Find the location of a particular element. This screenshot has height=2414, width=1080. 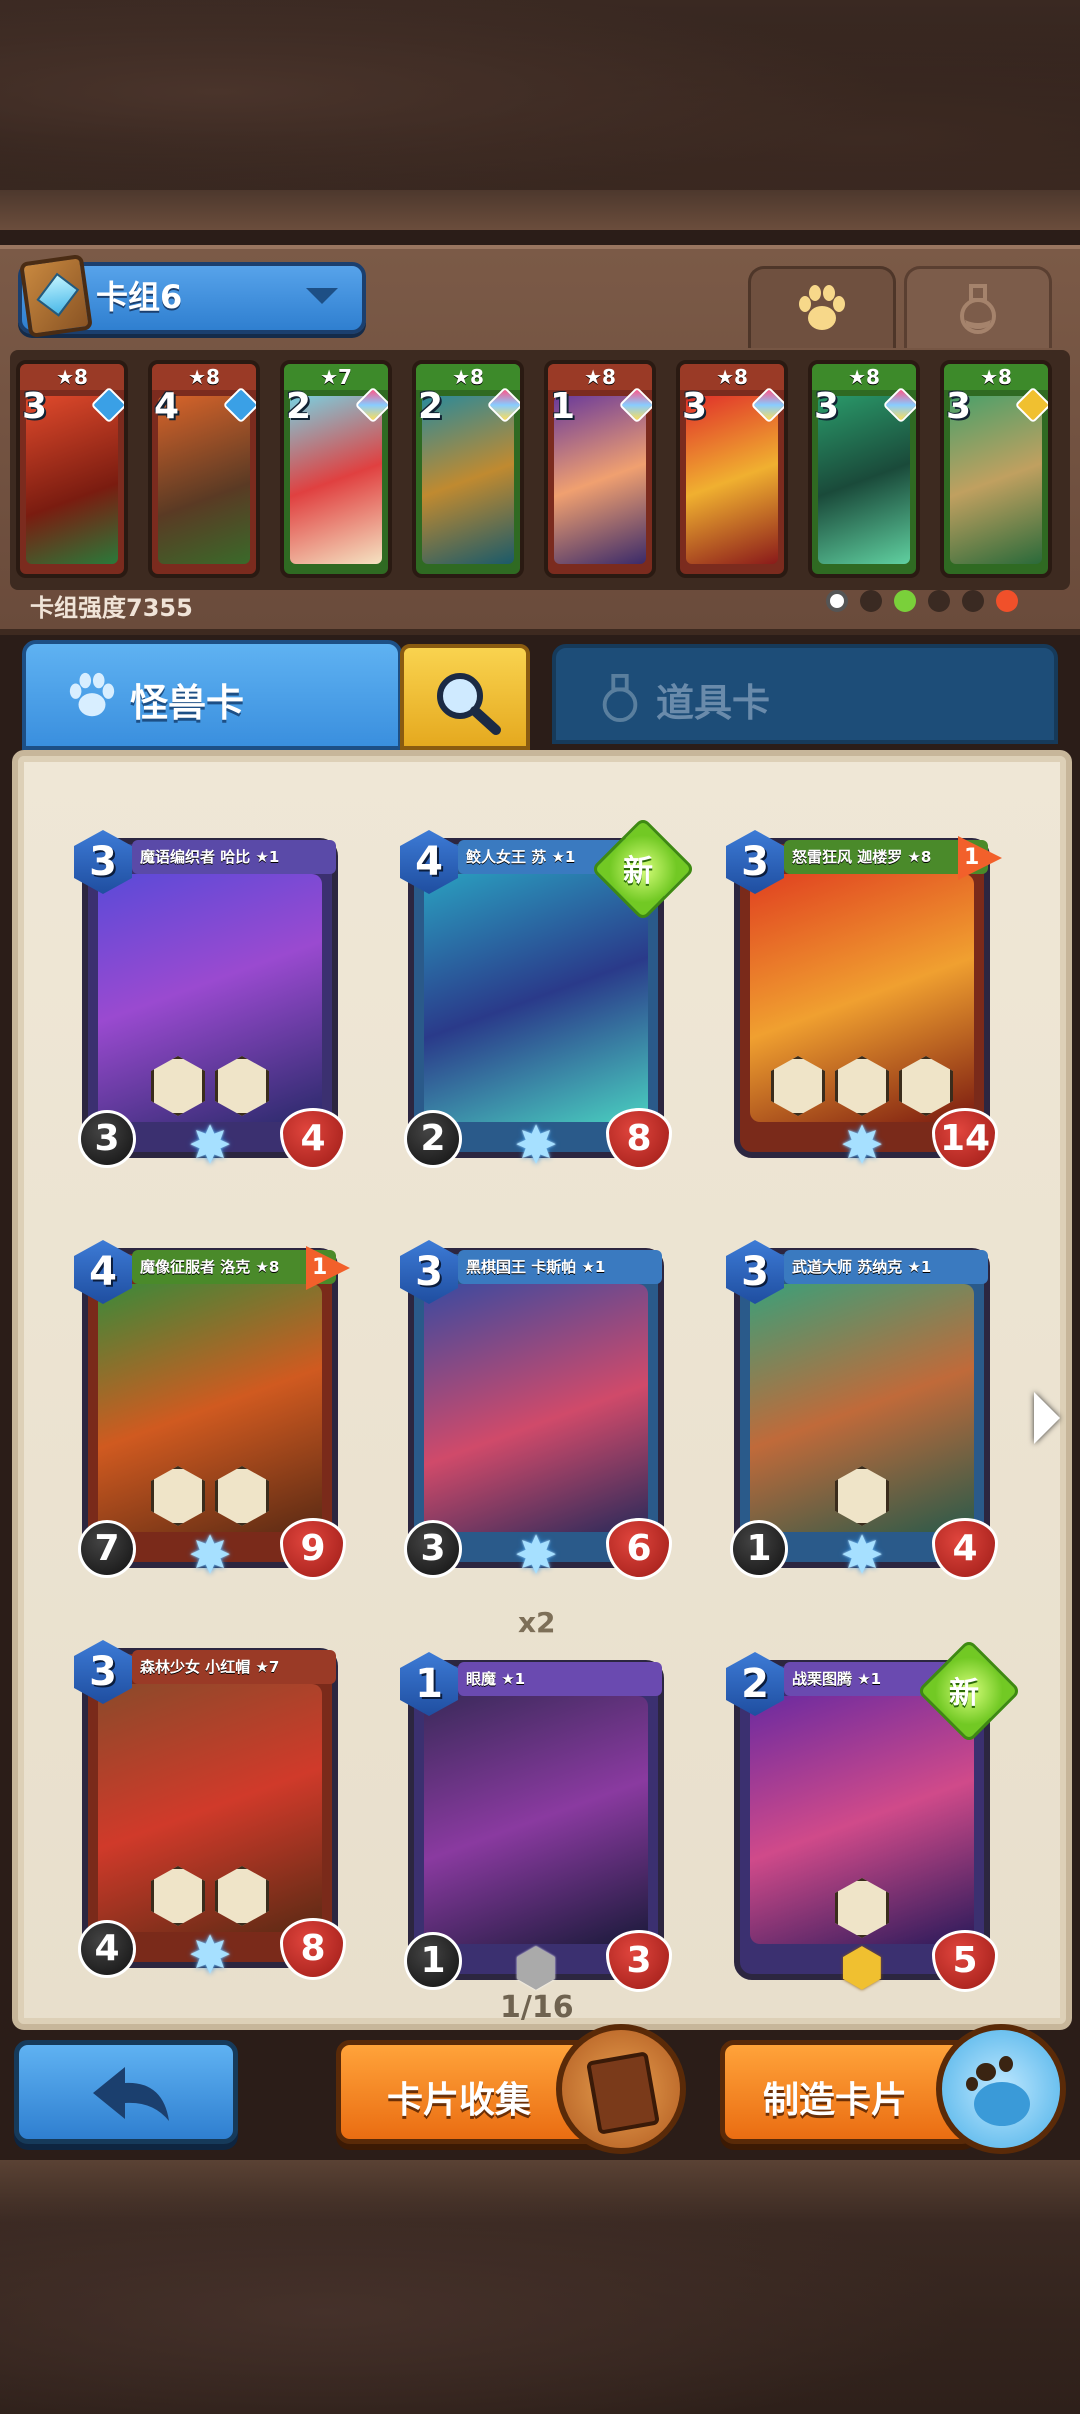

card-collection-label: 卡片收集 is located at coordinates (459, 2100).